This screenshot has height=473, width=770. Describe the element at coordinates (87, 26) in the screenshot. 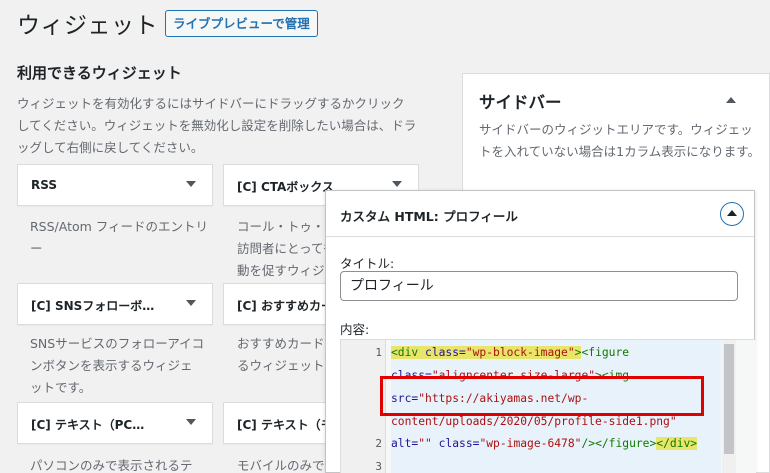

I see `page-title: ウィジェット` at that location.